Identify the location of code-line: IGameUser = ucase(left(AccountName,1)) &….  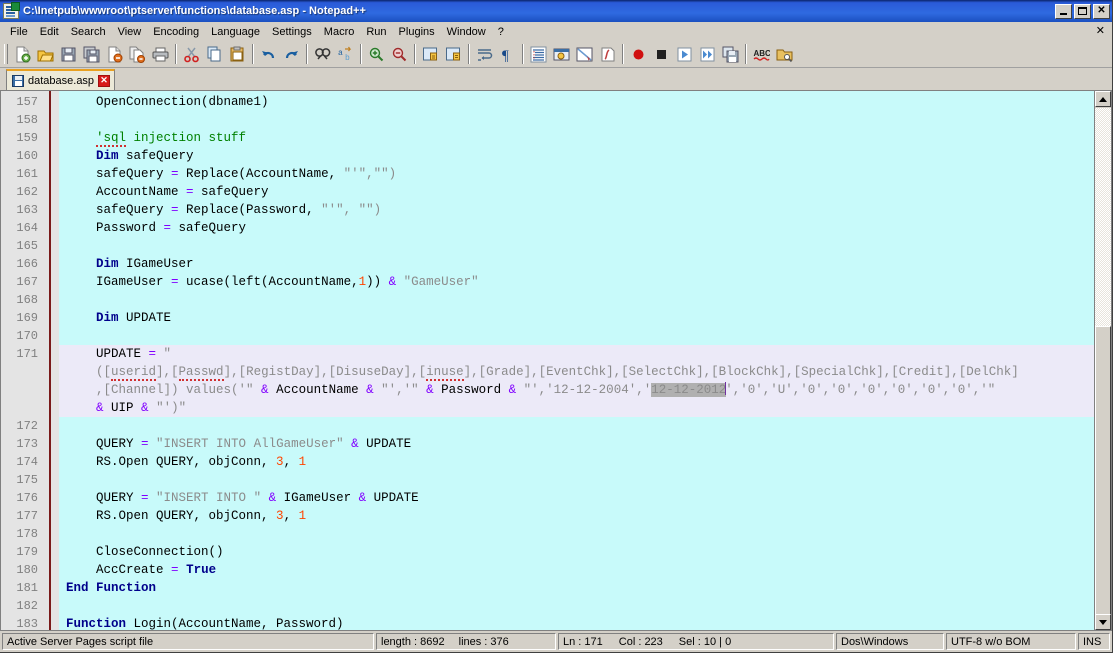
(585, 282).